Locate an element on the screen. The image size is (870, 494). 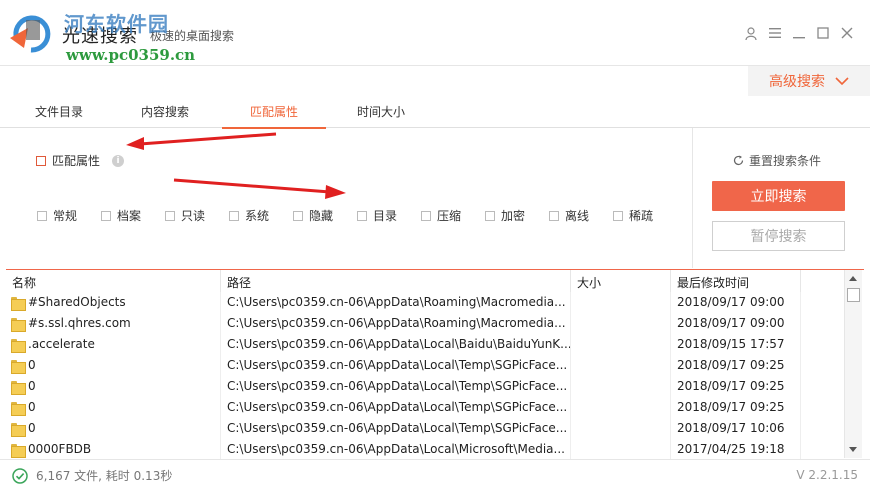
attr-option: 稀疏 is located at coordinates (633, 215).